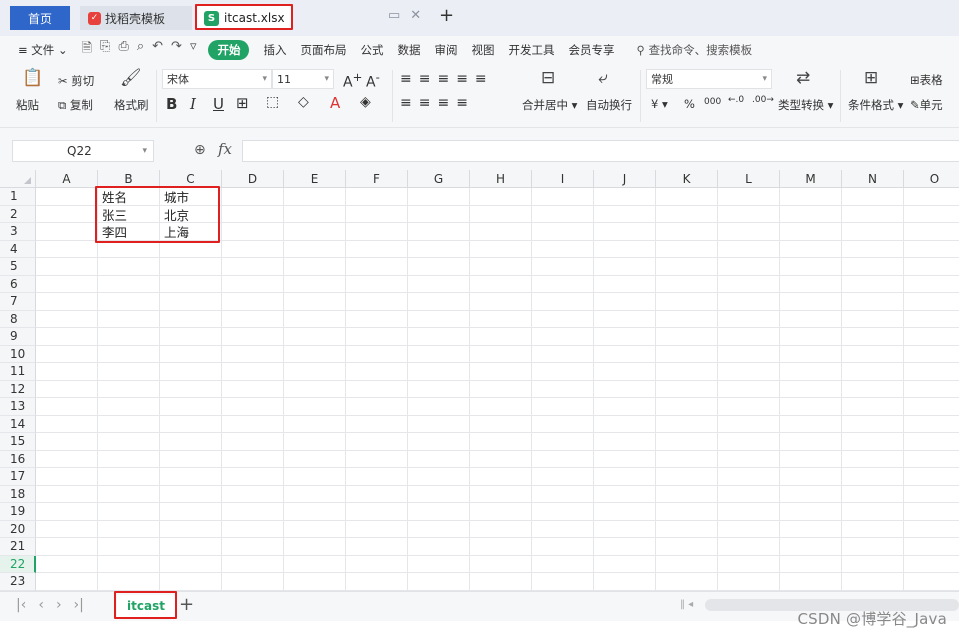  What do you see at coordinates (18, 284) in the screenshot?
I see `row-header: 6` at bounding box center [18, 284].